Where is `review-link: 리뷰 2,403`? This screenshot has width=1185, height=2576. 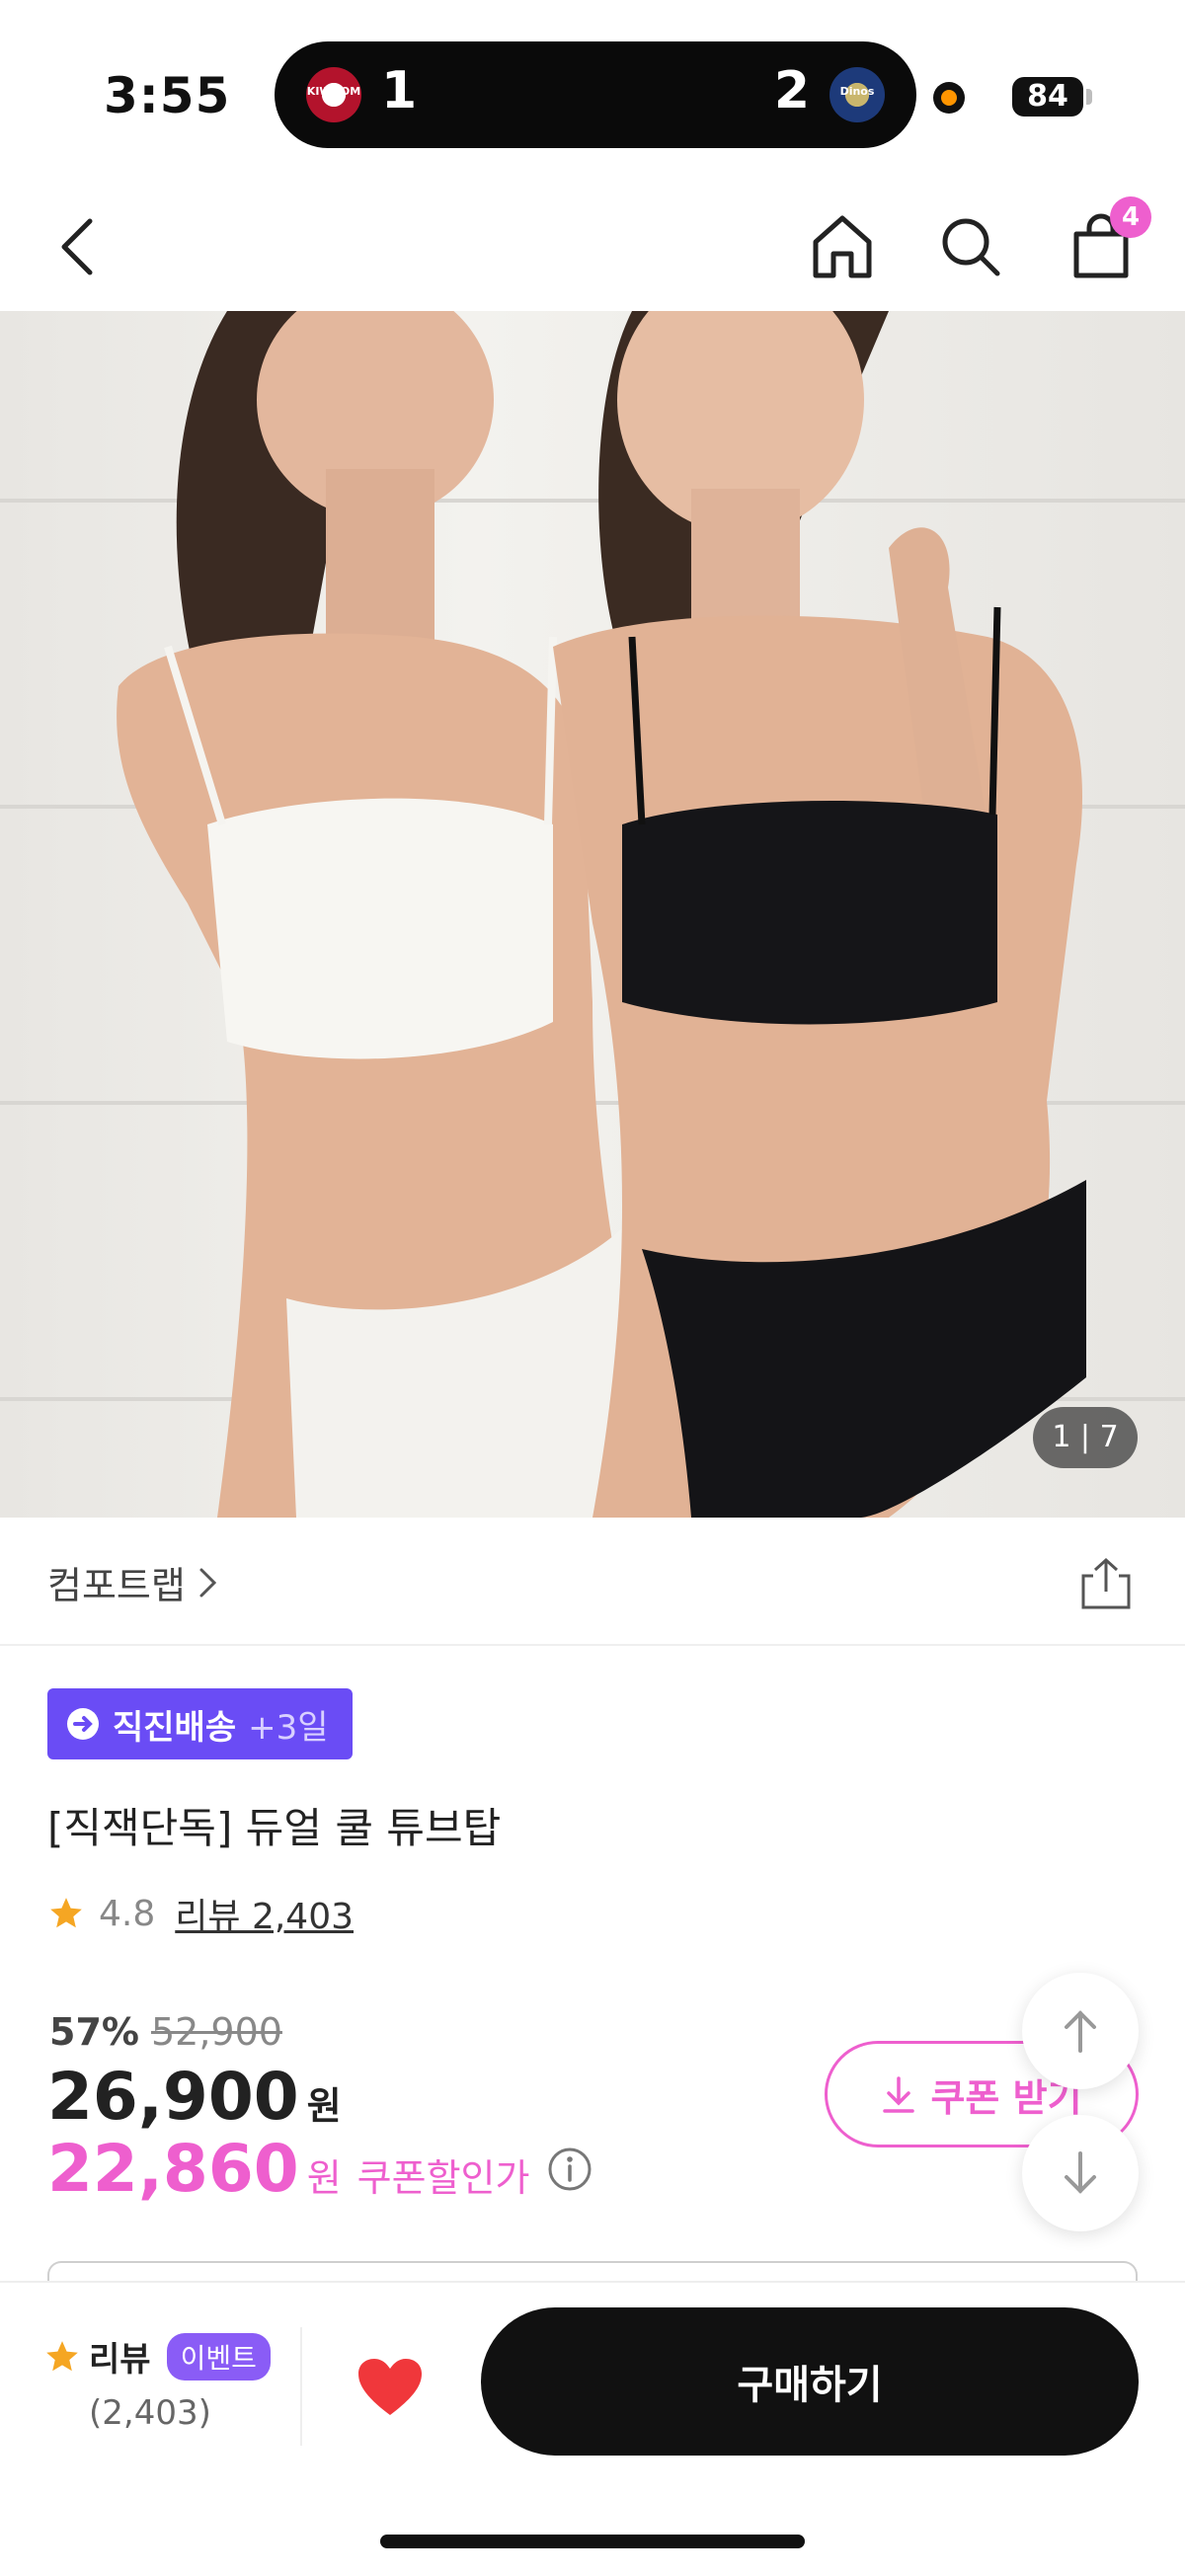 review-link: 리뷰 2,403 is located at coordinates (264, 1913).